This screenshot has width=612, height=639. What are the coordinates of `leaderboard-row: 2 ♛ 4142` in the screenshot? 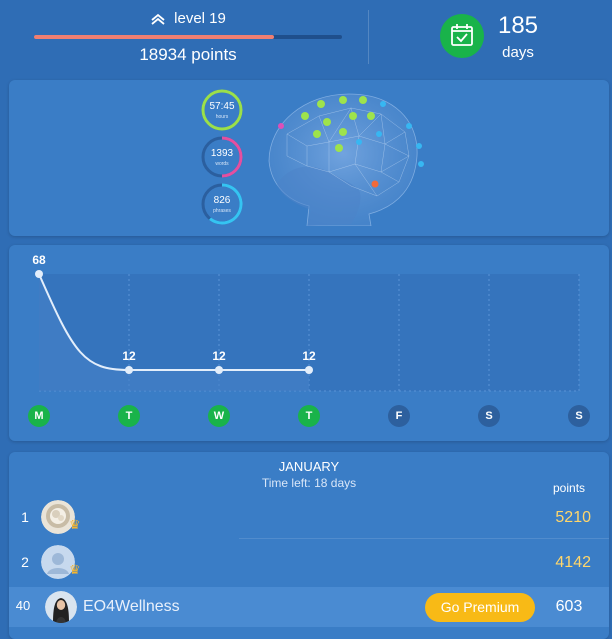 It's located at (309, 563).